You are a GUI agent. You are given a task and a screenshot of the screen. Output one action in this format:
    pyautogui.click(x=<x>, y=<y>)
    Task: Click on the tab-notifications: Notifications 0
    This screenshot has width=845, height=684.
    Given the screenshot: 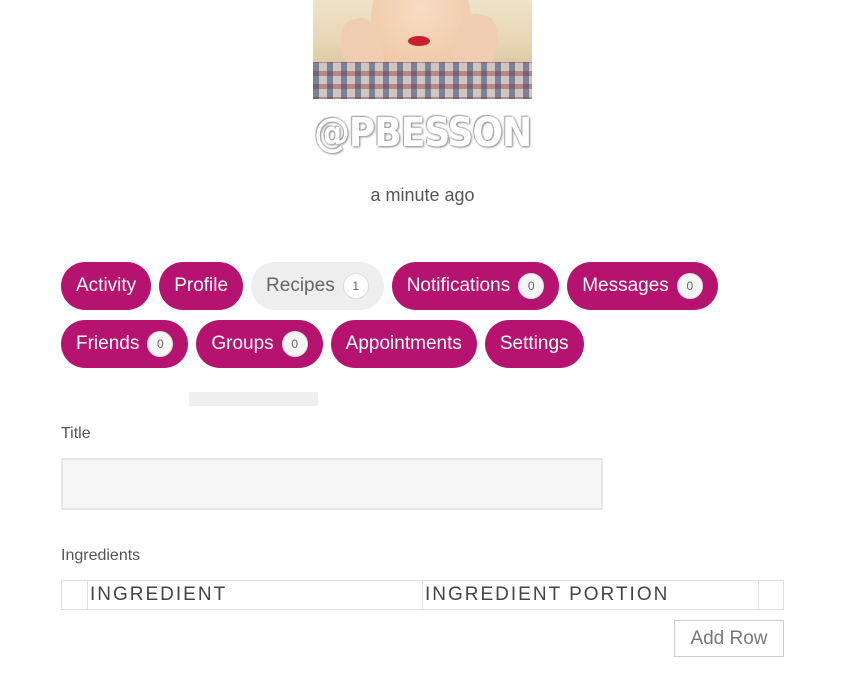 What is the action you would take?
    pyautogui.click(x=475, y=286)
    